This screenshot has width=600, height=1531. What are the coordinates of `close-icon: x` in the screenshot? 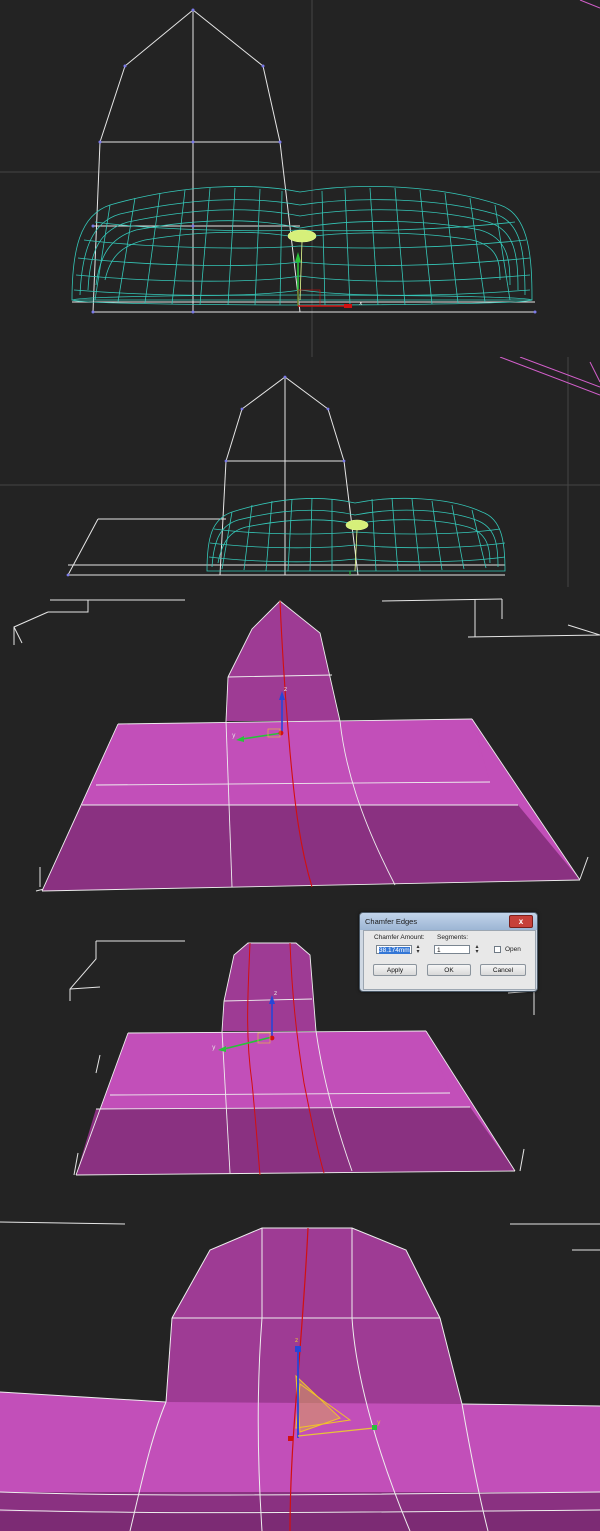 It's located at (521, 921).